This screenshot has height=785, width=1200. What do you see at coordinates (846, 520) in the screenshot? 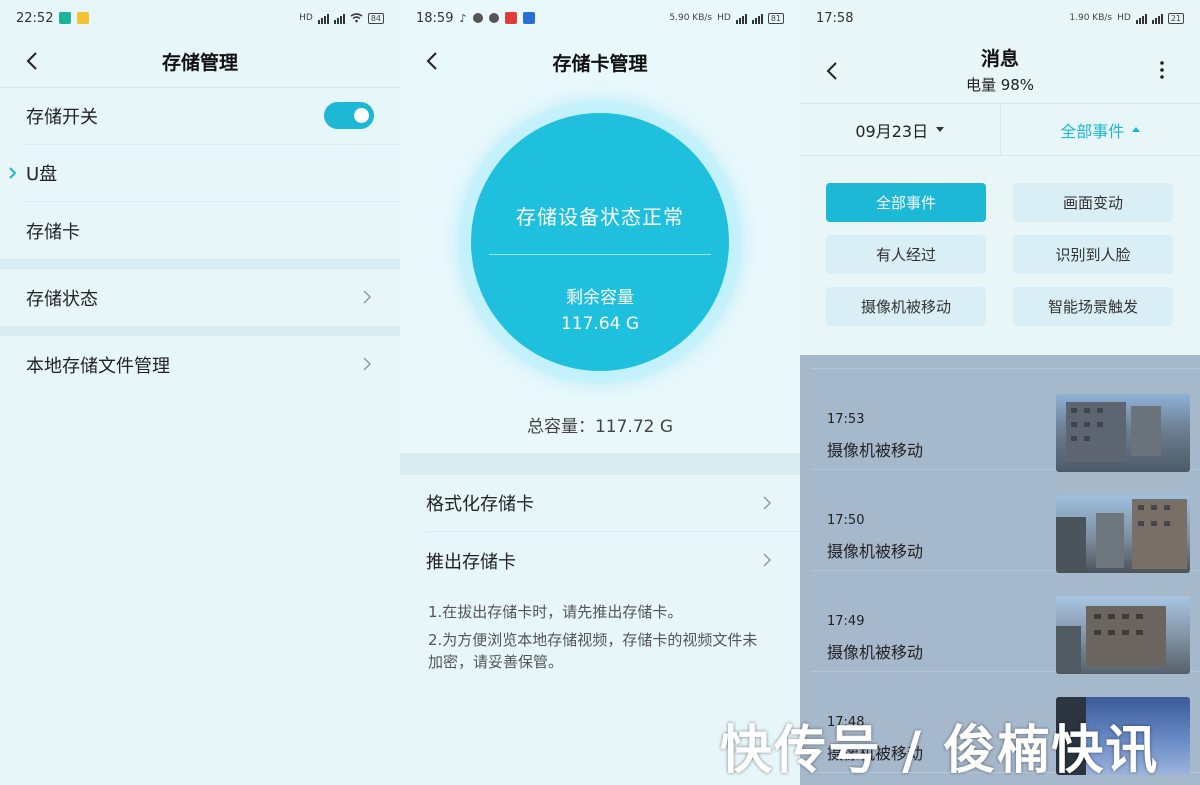
I see `event-time: 17:50` at bounding box center [846, 520].